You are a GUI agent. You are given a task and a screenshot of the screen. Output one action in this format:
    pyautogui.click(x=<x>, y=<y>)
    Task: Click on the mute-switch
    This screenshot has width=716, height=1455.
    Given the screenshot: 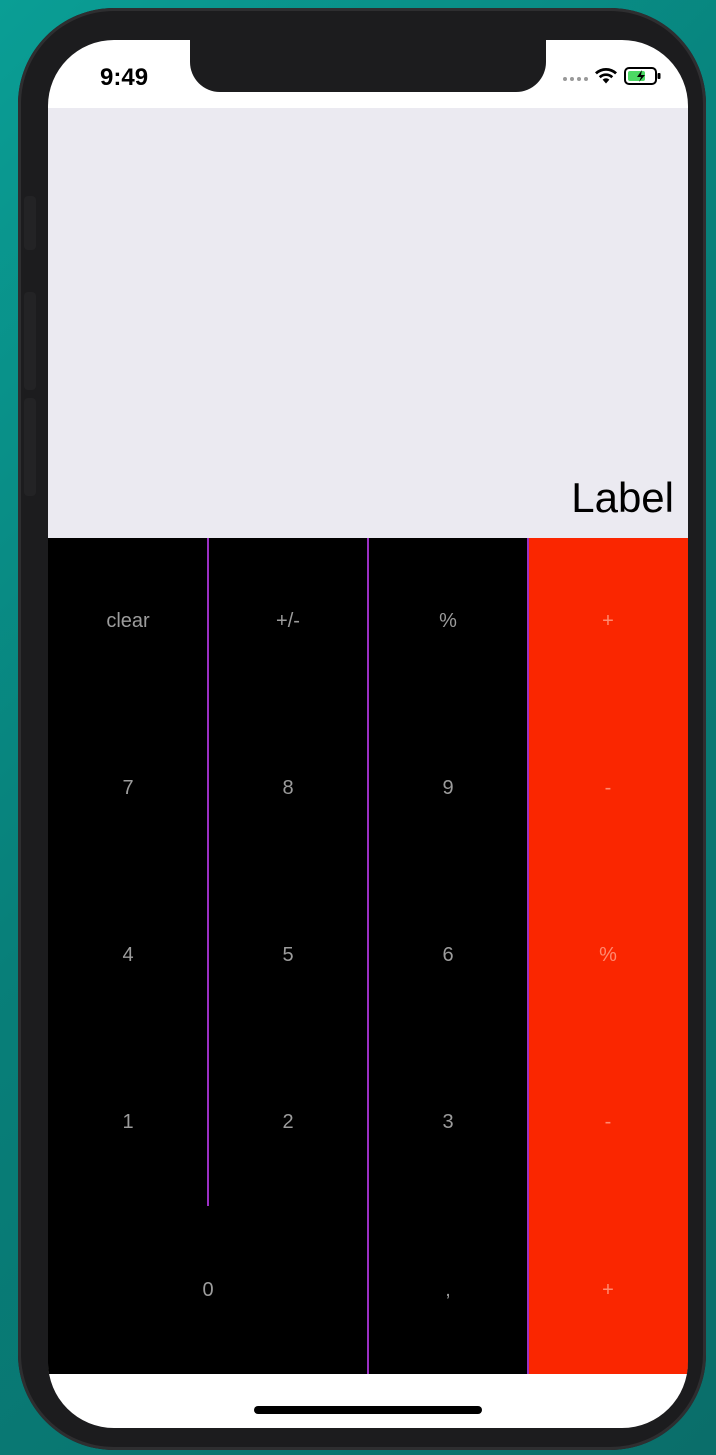 What is the action you would take?
    pyautogui.click(x=30, y=223)
    